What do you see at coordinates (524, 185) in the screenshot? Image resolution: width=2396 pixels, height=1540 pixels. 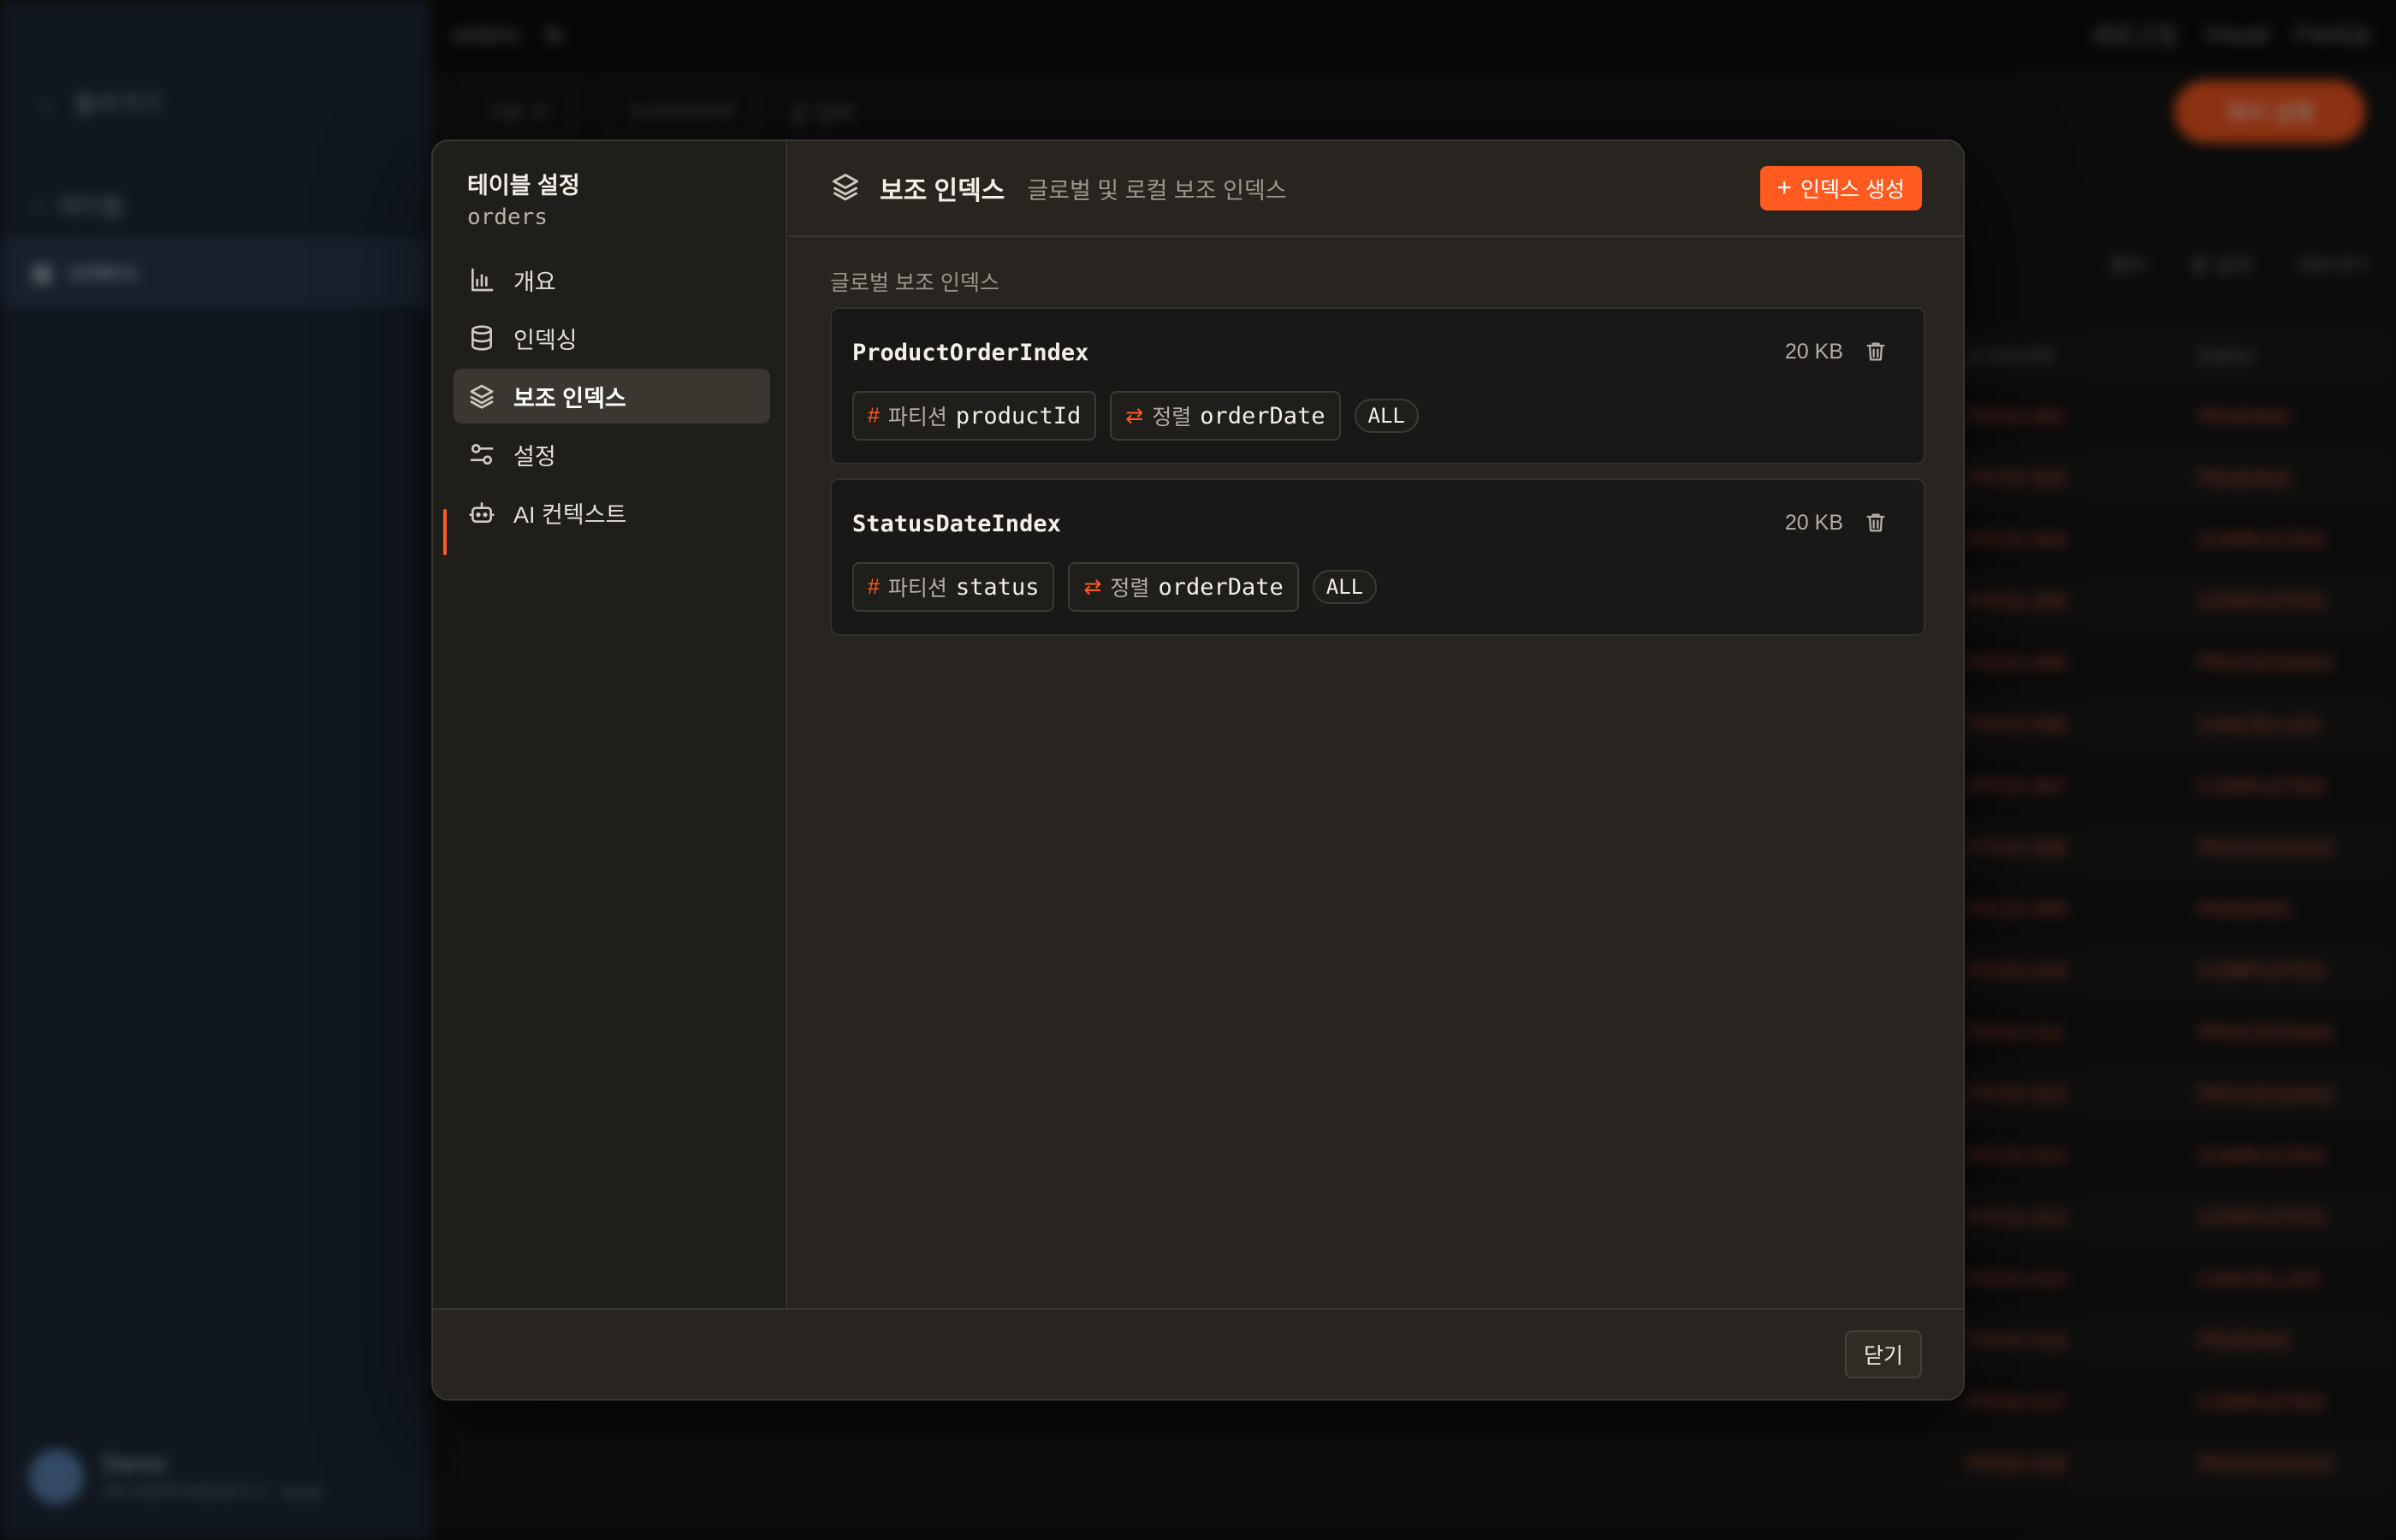 I see `modal-title: 테이블 설정` at bounding box center [524, 185].